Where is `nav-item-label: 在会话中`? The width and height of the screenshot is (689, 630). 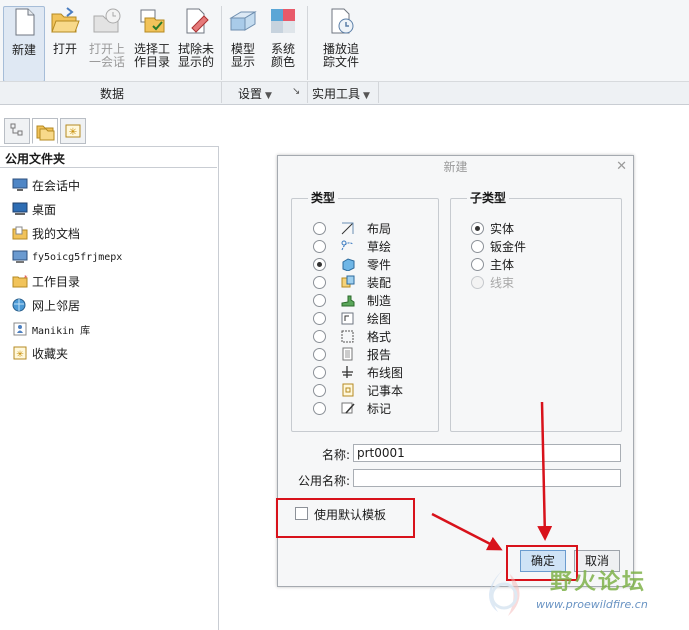
nav-item-label: 在会话中 is located at coordinates (56, 185).